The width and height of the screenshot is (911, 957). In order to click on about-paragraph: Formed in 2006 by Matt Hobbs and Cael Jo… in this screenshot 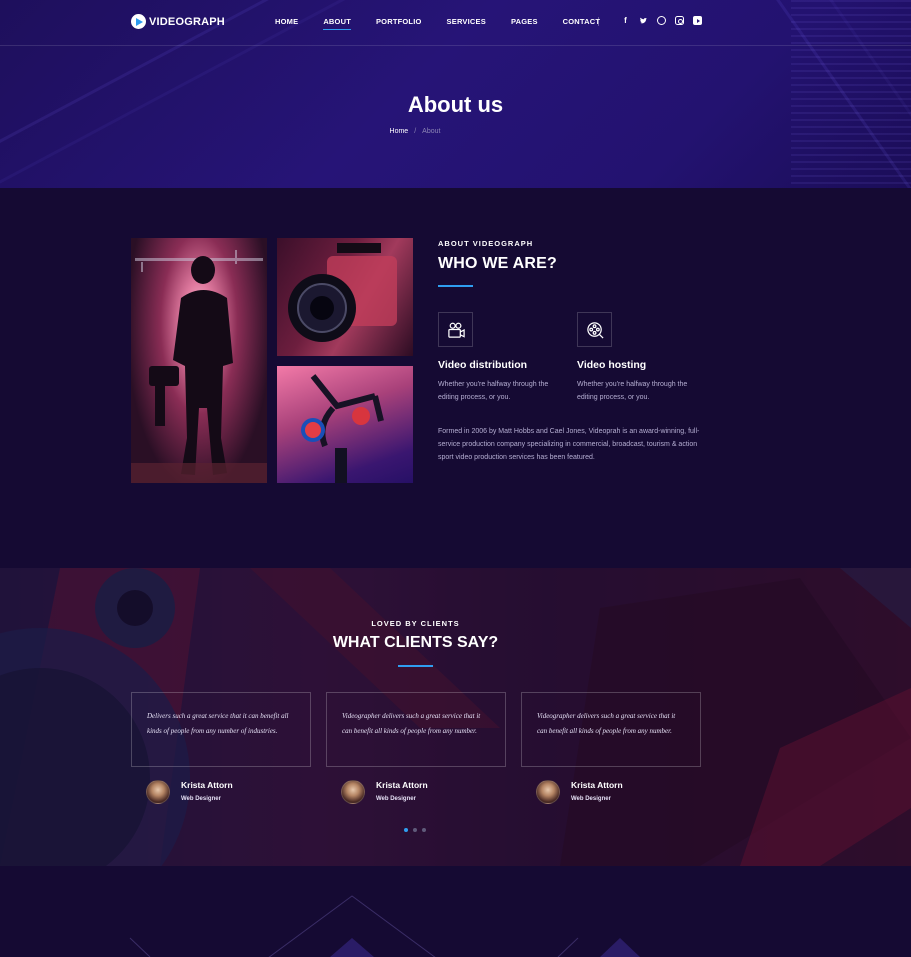, I will do `click(569, 444)`.